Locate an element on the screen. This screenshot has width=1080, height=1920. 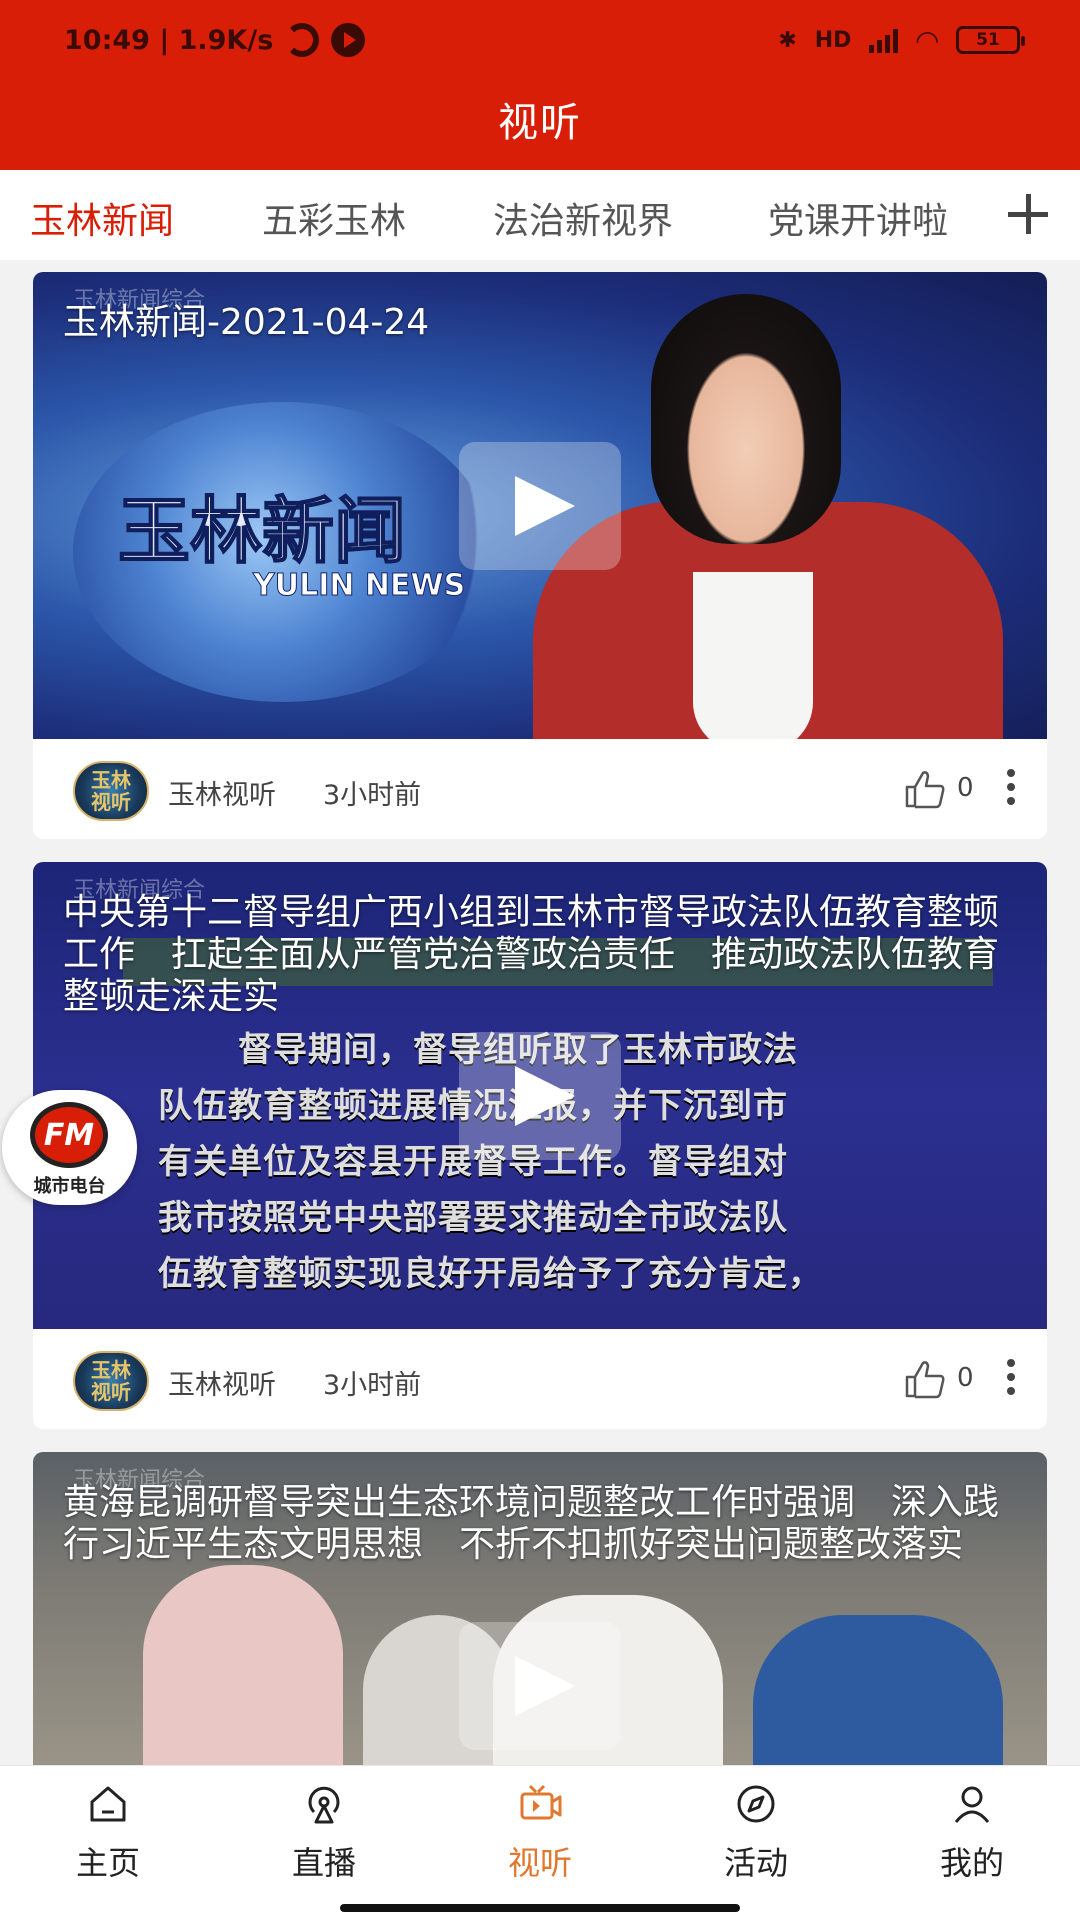
nav-audio-video: 视听 is located at coordinates (540, 1831).